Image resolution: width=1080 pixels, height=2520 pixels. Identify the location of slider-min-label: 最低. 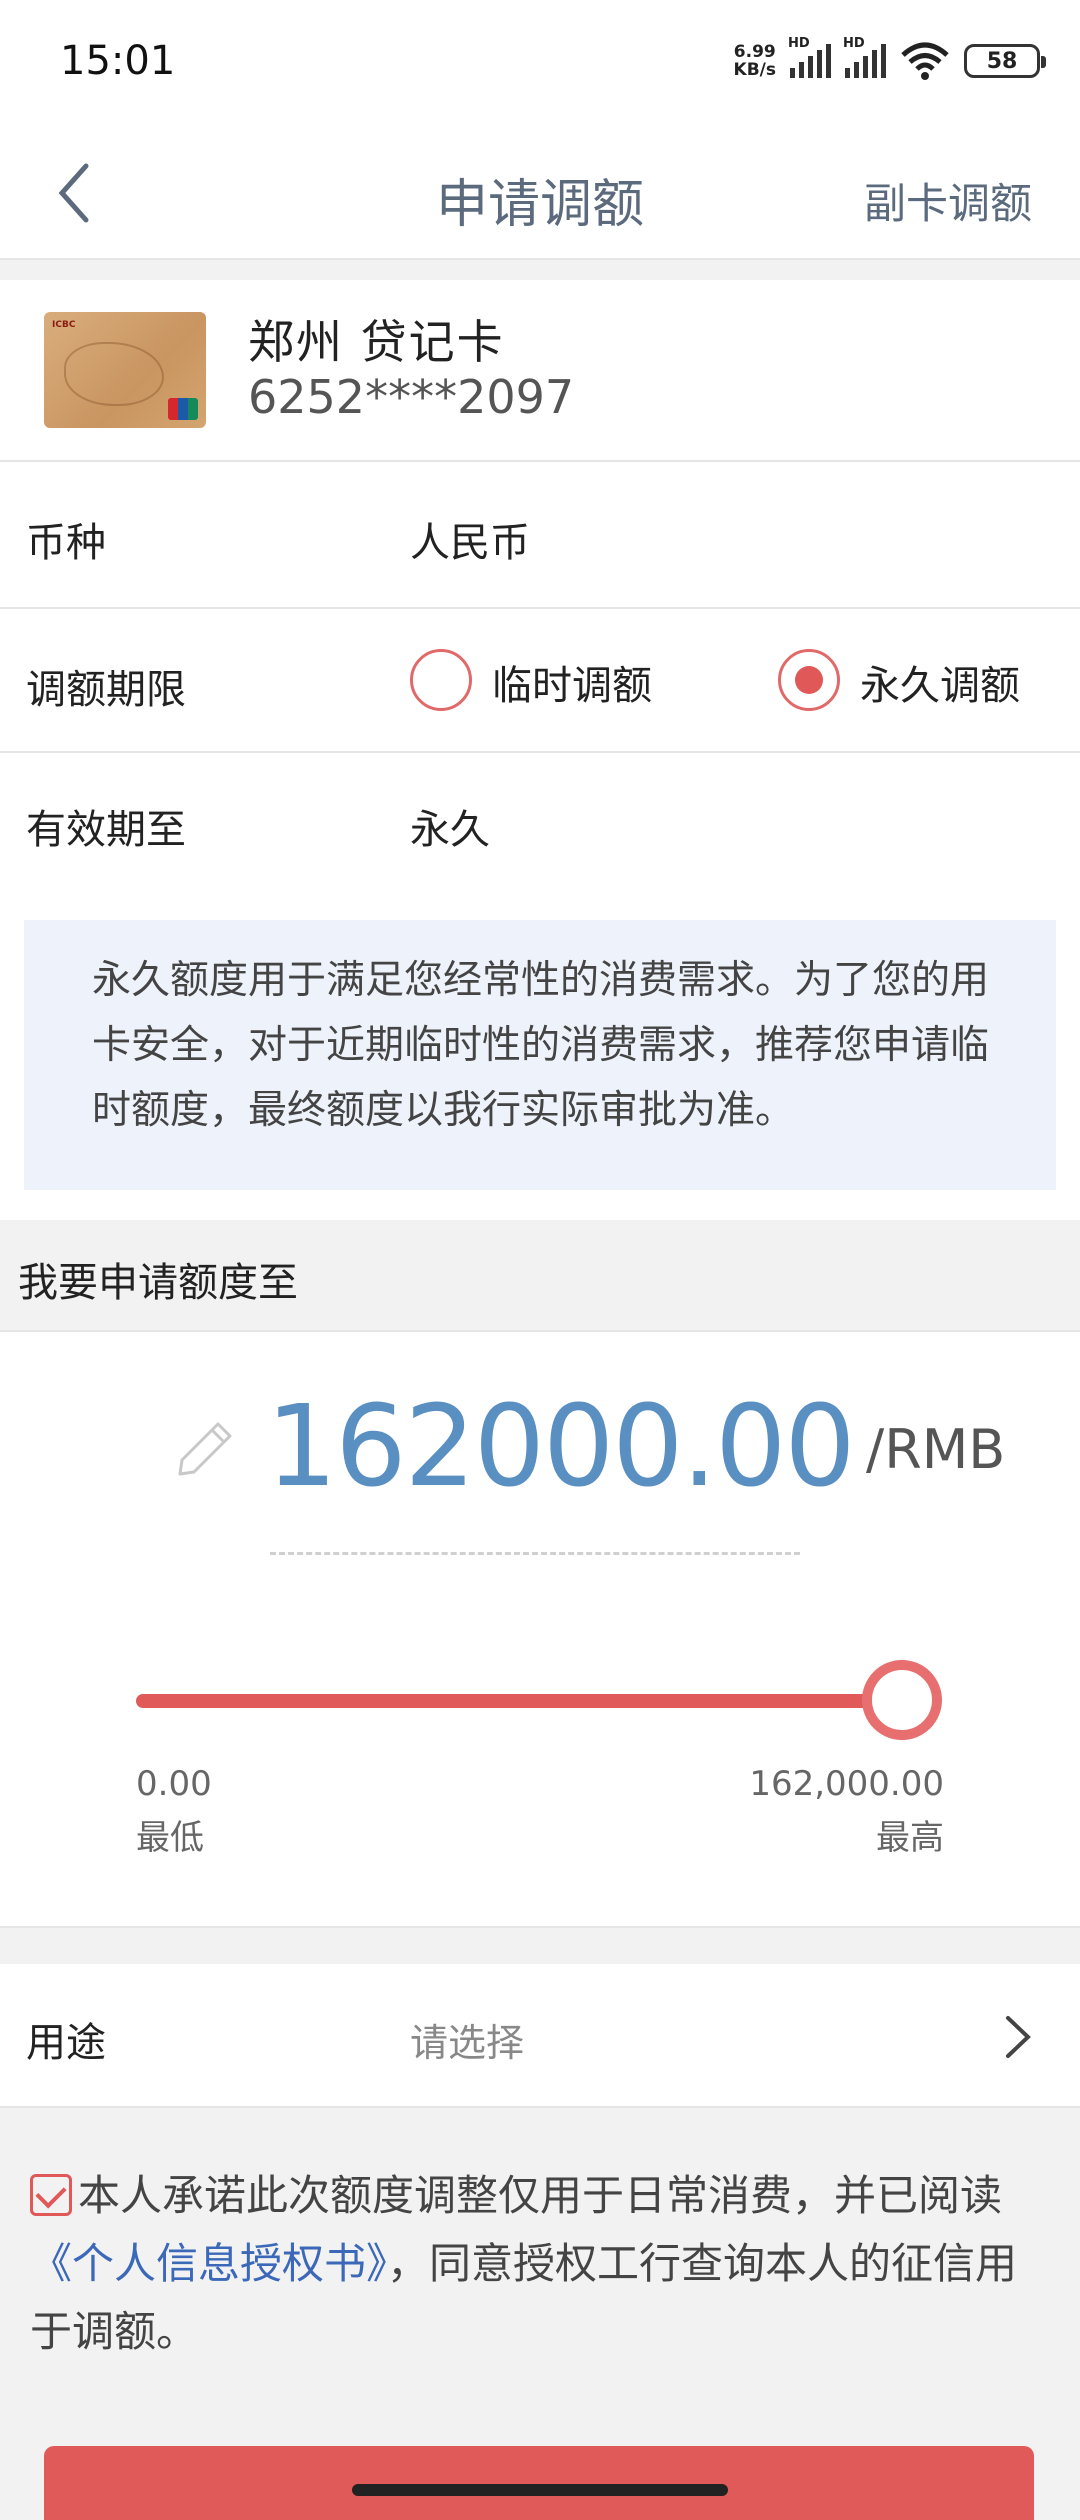
(170, 1838).